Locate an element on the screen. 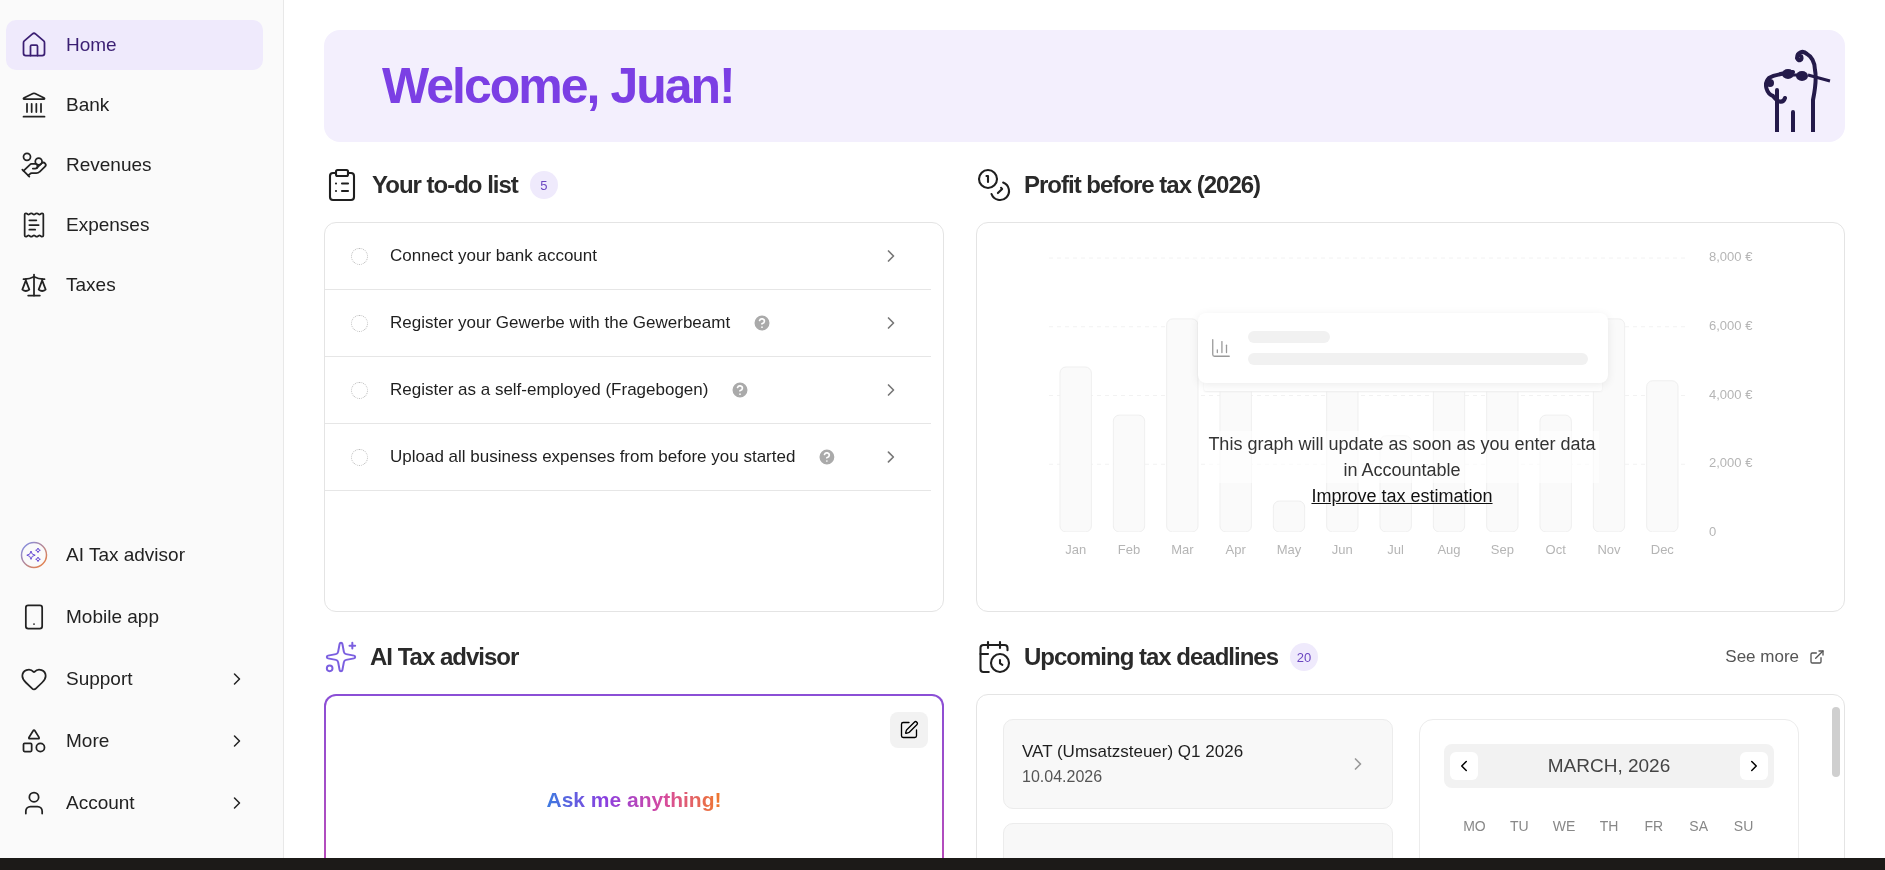  section-title: Your to-do list is located at coordinates (445, 185).